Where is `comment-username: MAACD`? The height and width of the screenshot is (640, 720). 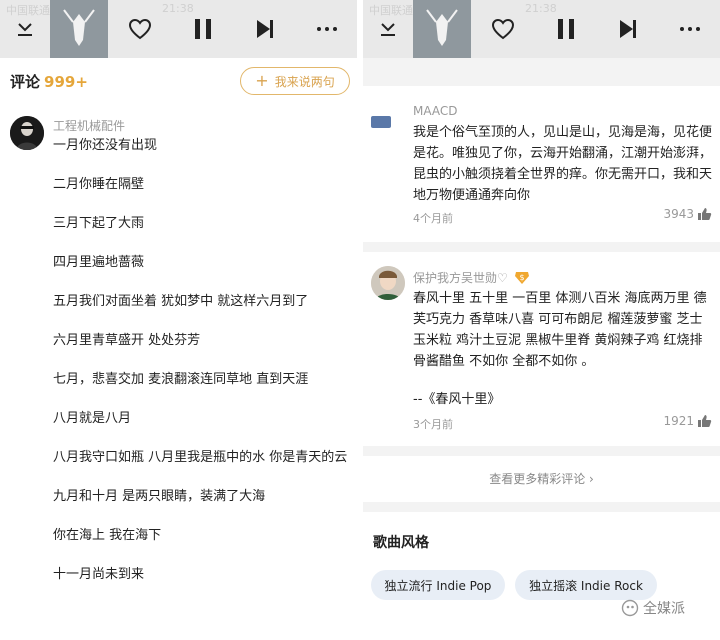
comment-username: MAACD is located at coordinates (435, 111).